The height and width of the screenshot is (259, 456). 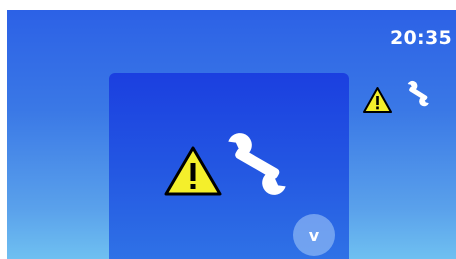 I want to click on status-icons, so click(x=402, y=94).